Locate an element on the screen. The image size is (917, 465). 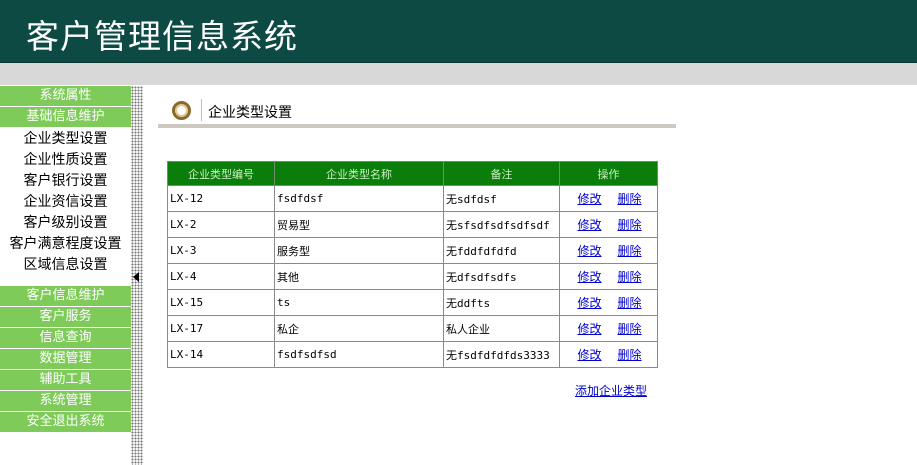
cell-name: fsdfdsf is located at coordinates (359, 198).